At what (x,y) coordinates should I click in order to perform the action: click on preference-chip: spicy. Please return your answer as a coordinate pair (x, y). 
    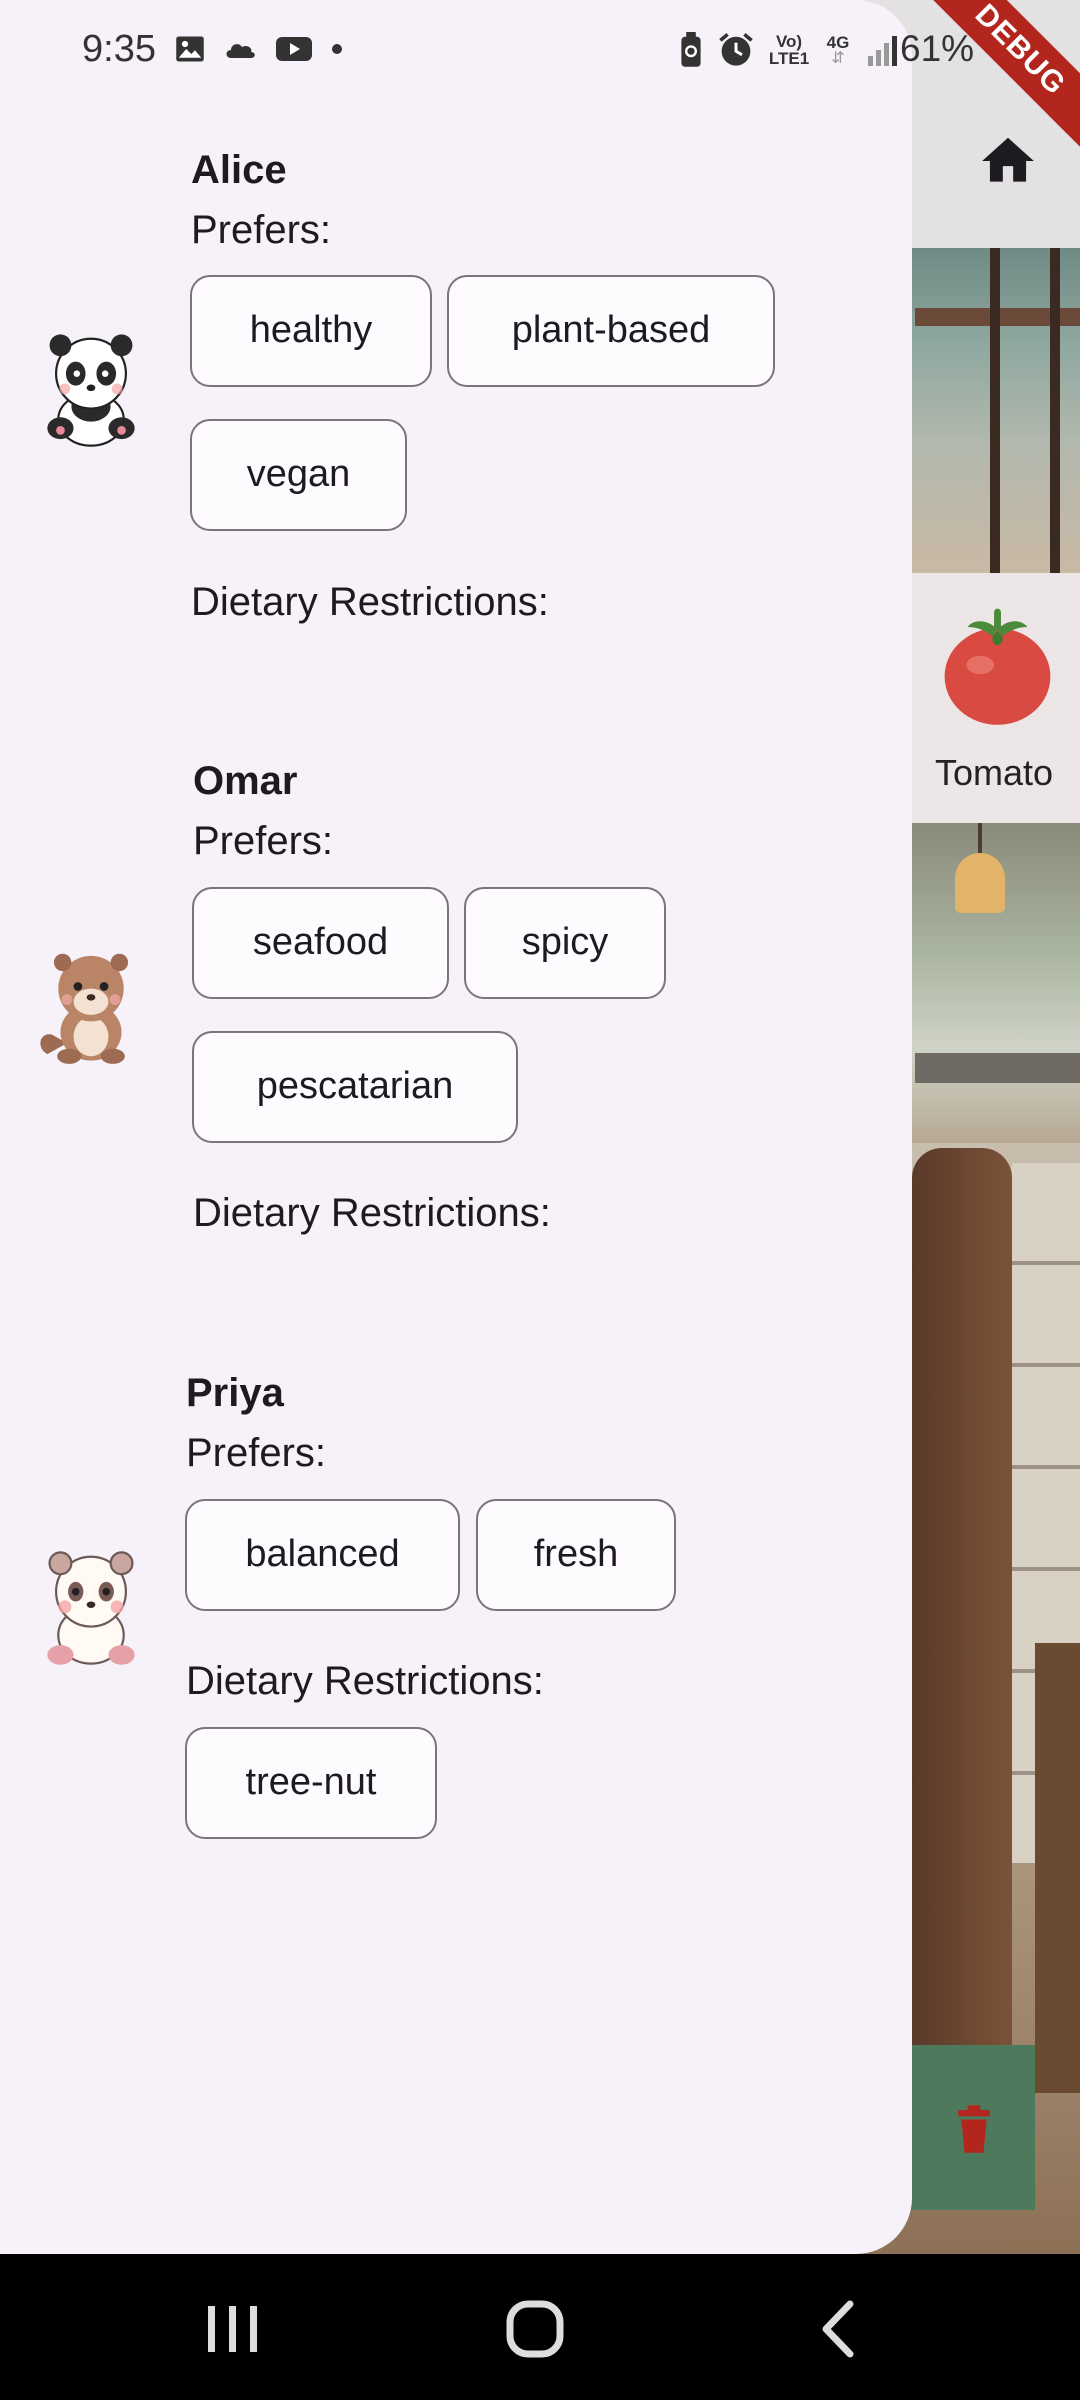
    Looking at the image, I should click on (565, 943).